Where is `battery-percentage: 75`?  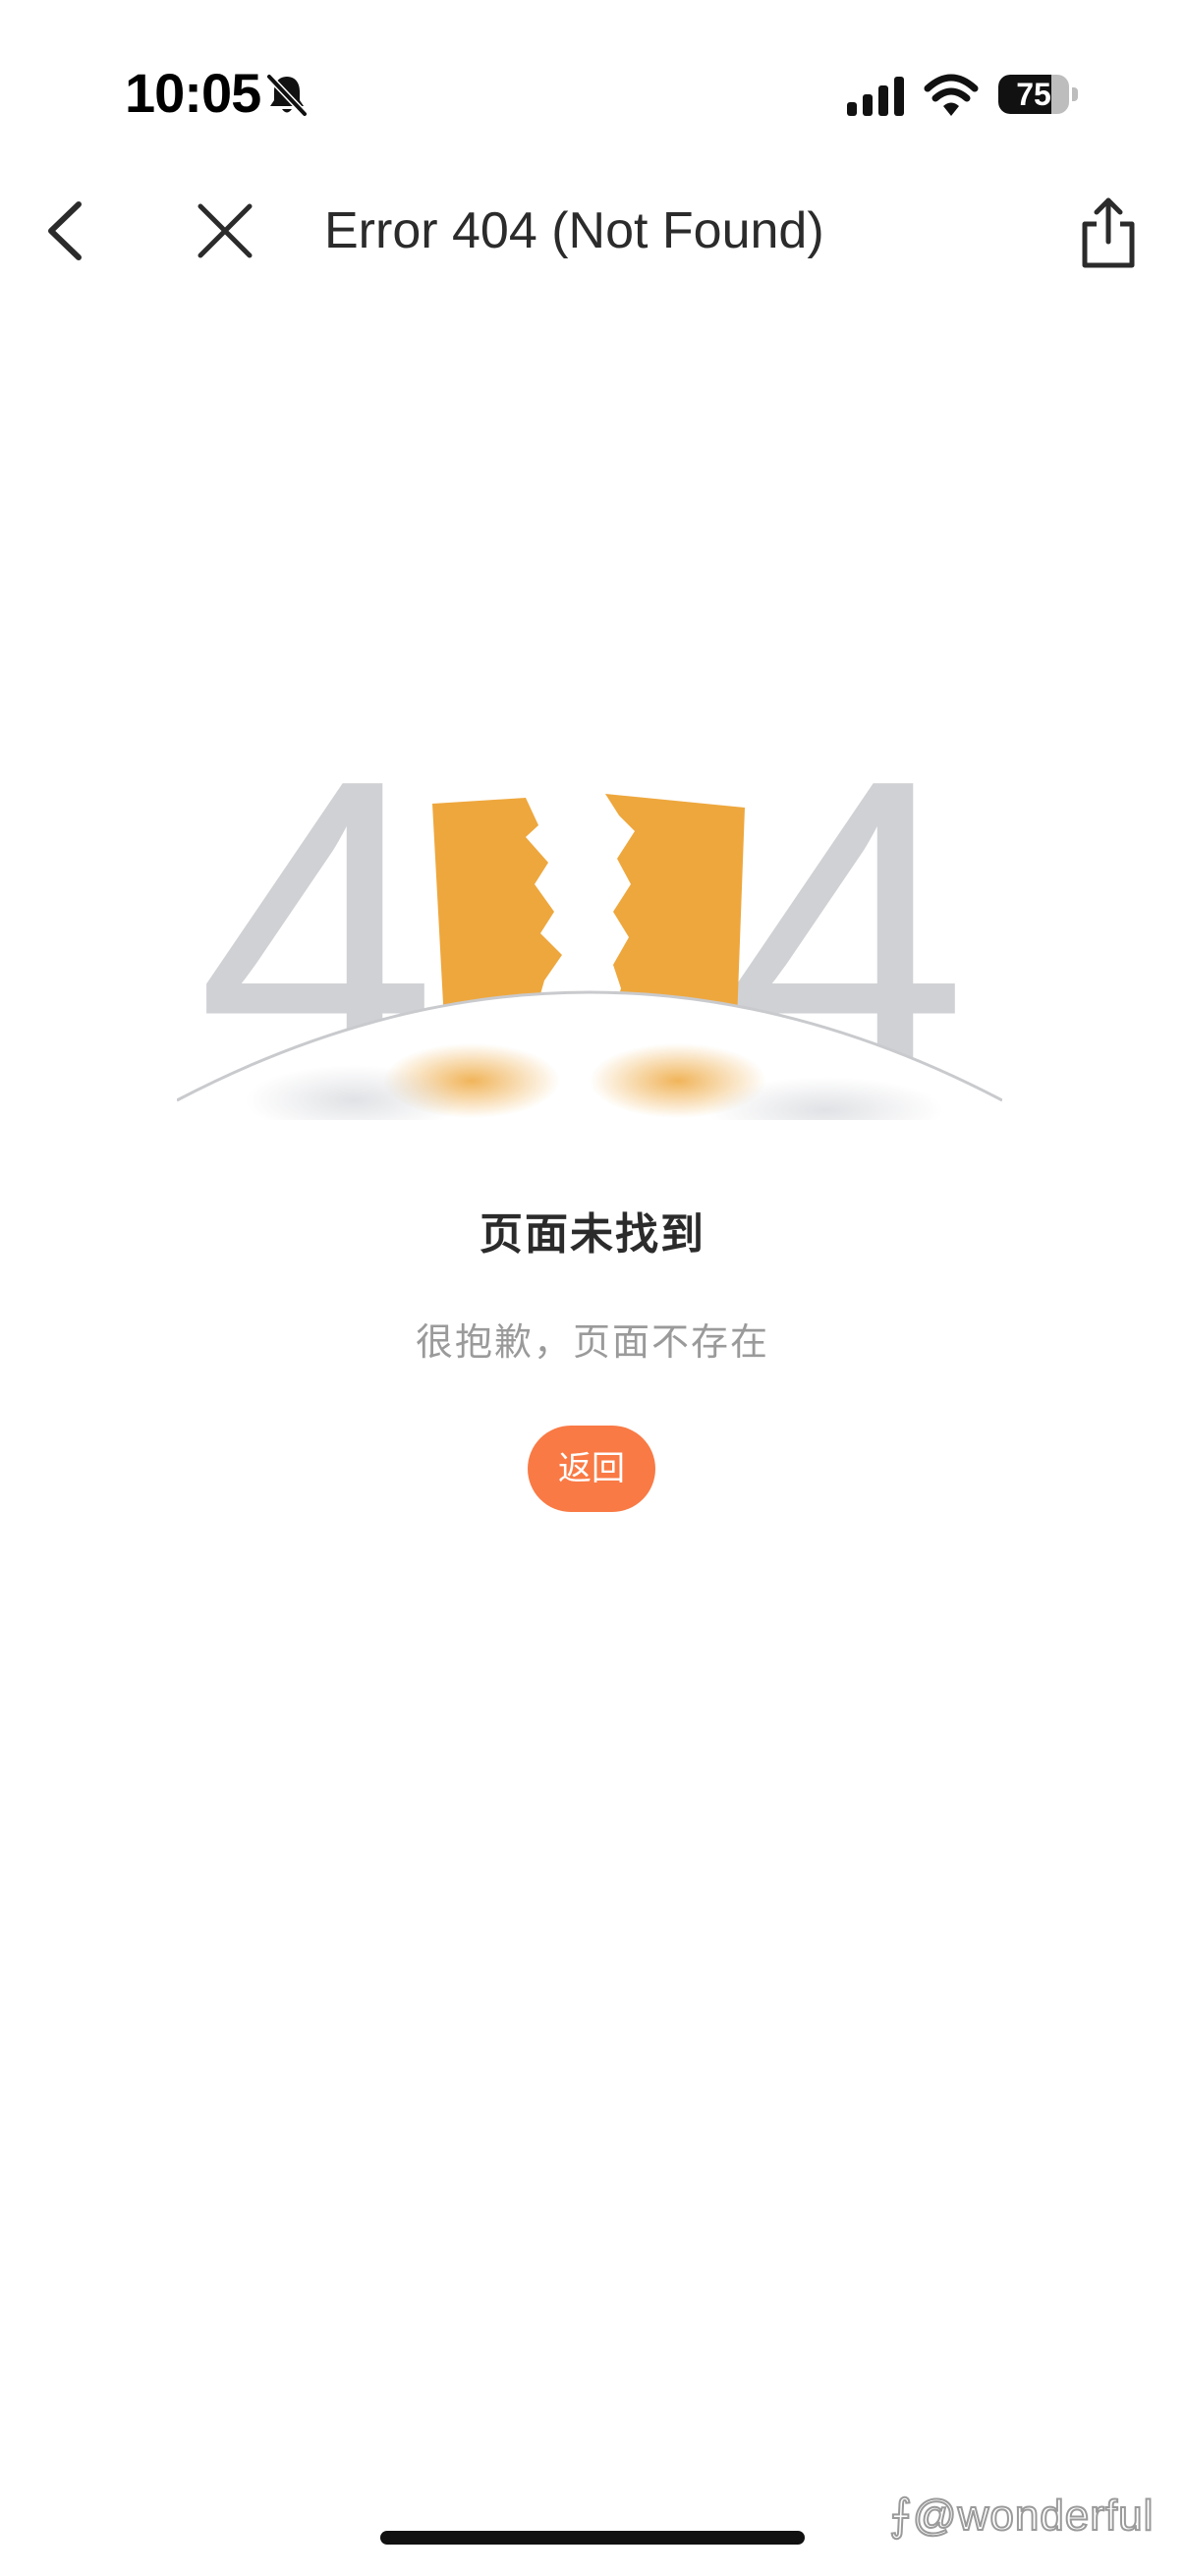 battery-percentage: 75 is located at coordinates (1034, 94).